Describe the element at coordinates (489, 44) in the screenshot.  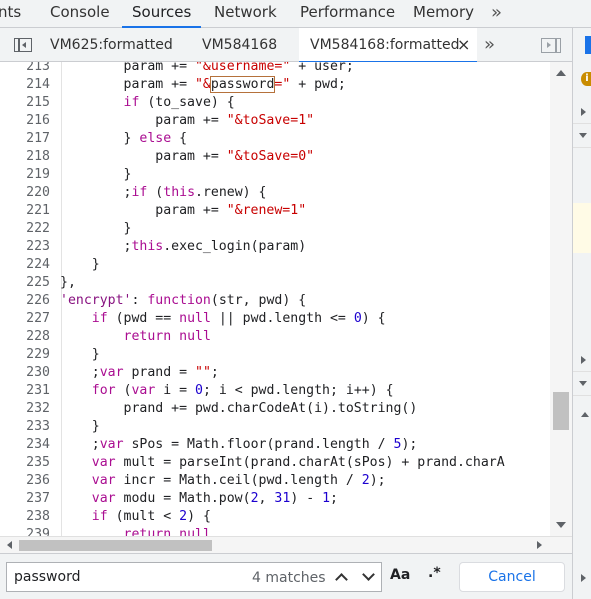
I see `more-files-icon: »` at that location.